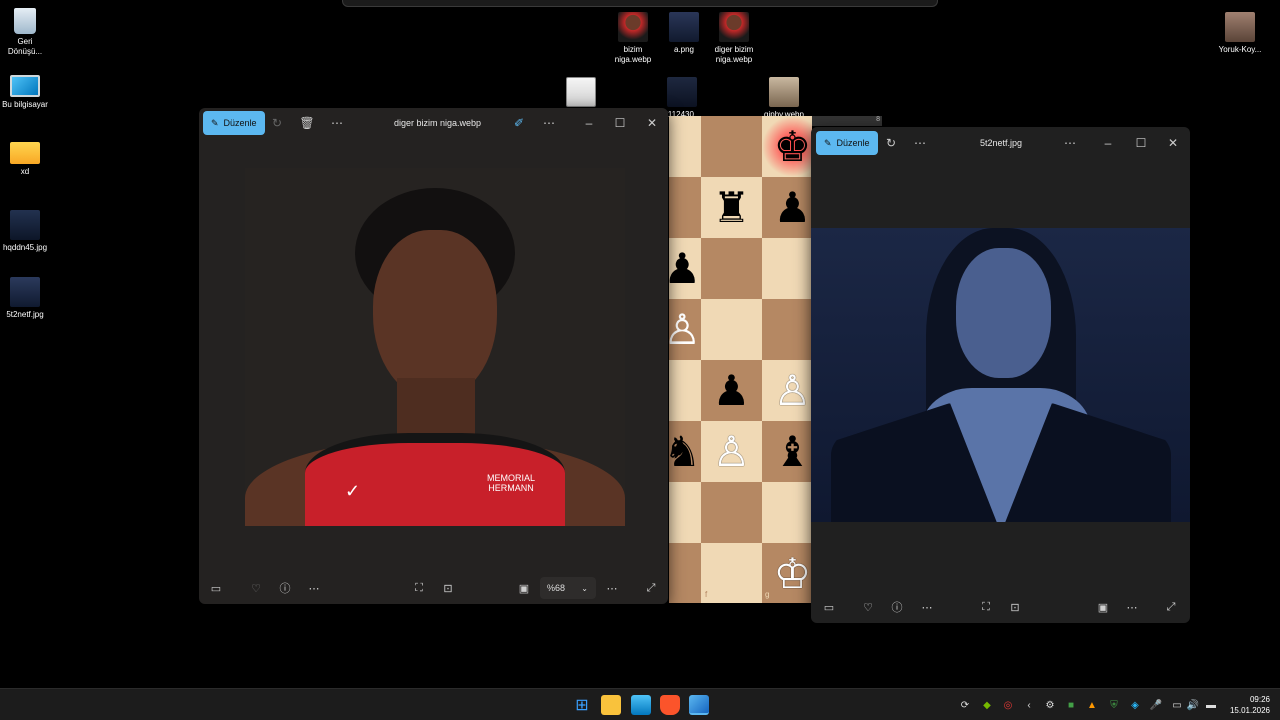 This screenshot has height=720, width=1280. Describe the element at coordinates (1114, 705) in the screenshot. I see `shield-icon: ⛨` at that location.